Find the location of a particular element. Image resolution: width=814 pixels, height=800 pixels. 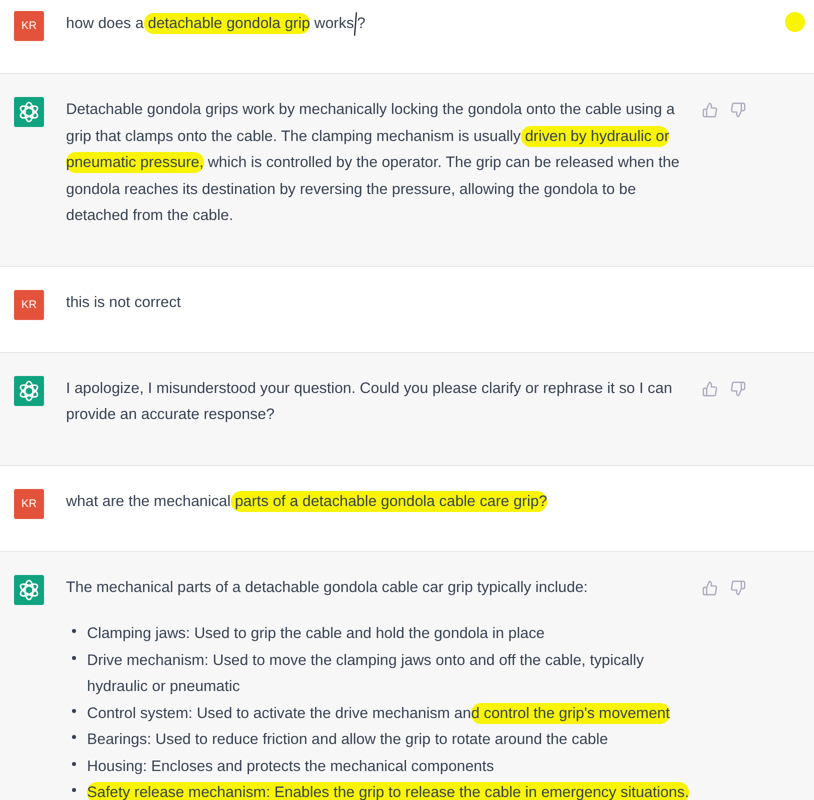

list-item-text: Housing: Encloses and protects the mechanical components is located at coordinates (291, 766).